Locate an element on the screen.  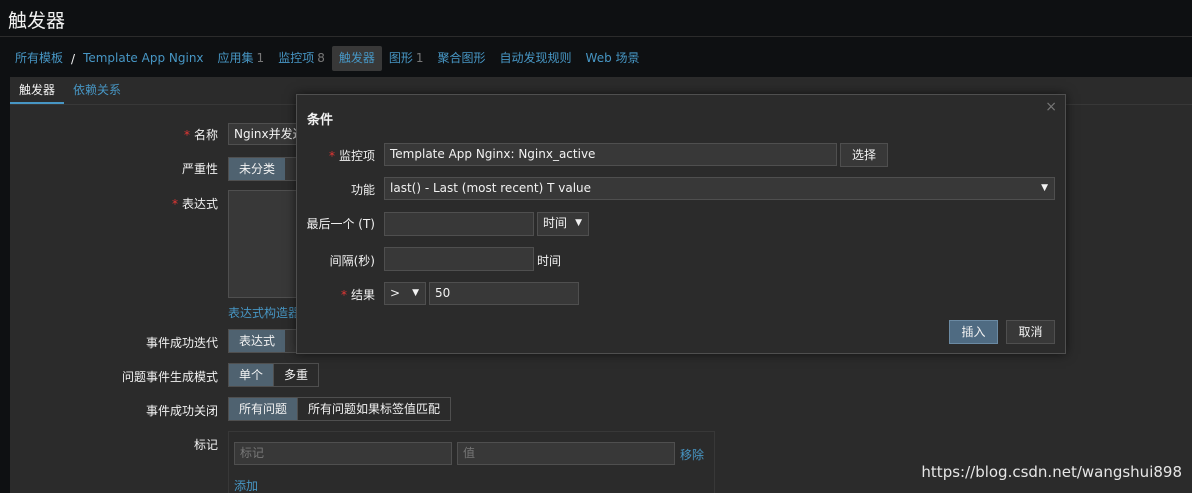
nav-discovery-rules: 自动发现规则 is located at coordinates (536, 58).